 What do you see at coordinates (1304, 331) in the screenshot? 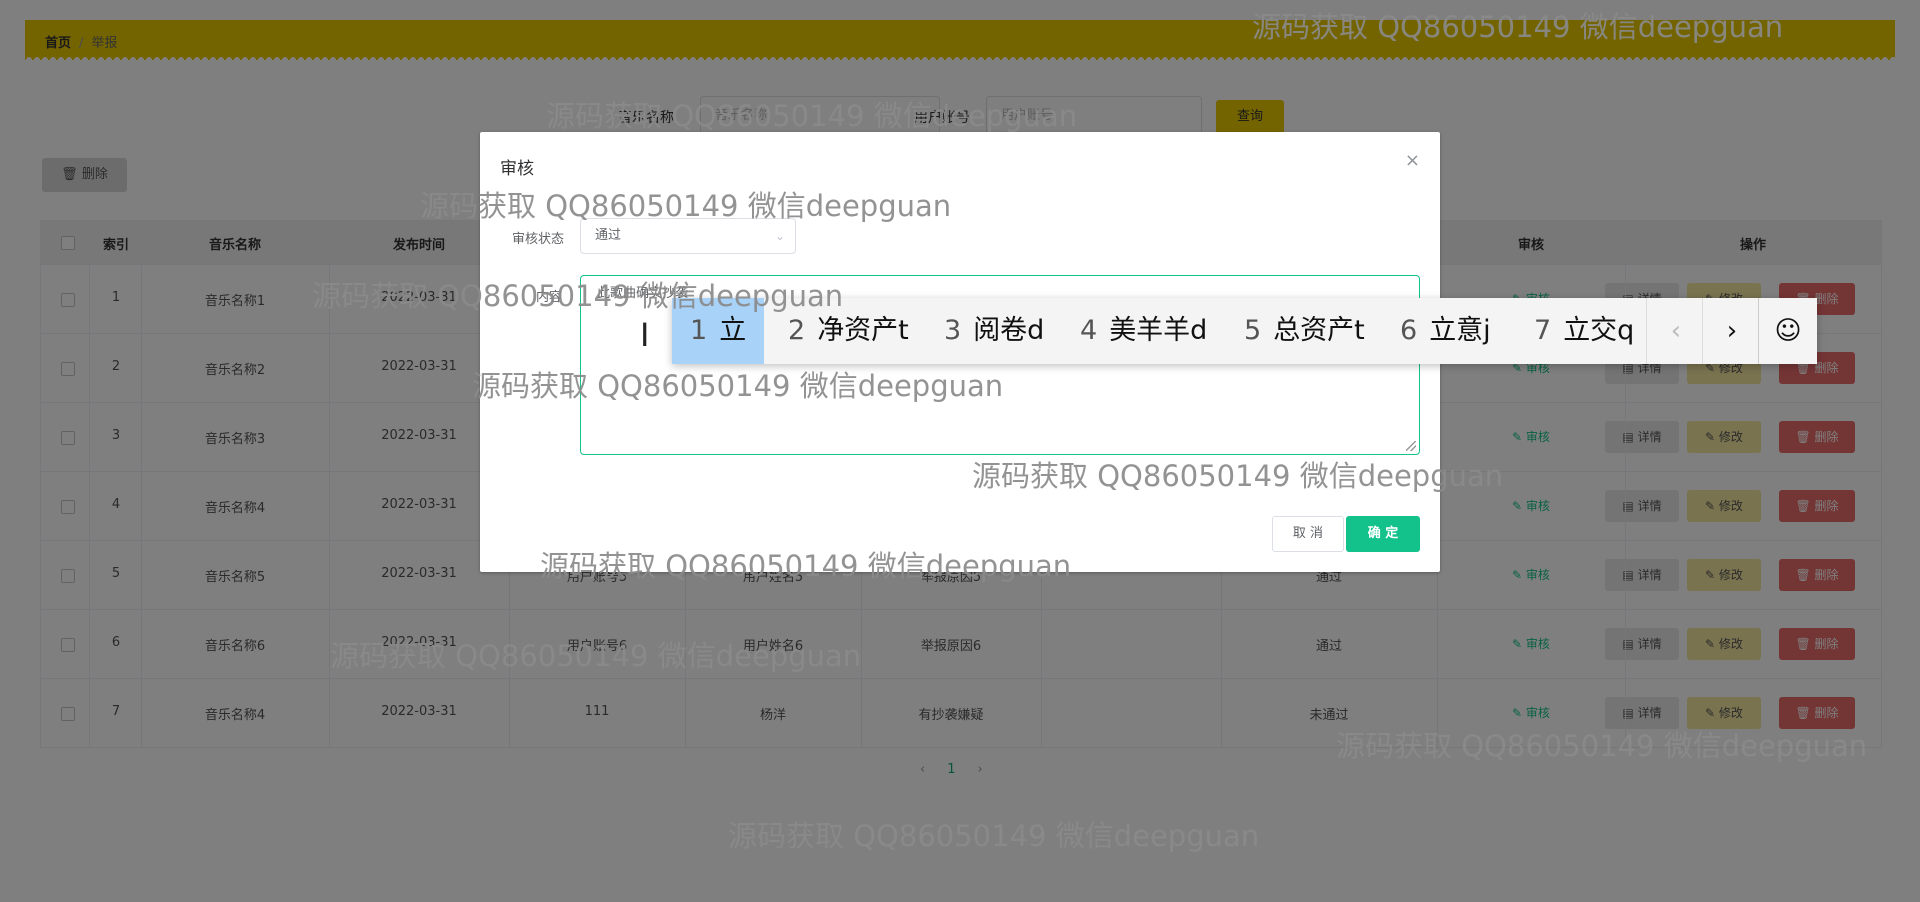
I see `ime-candidate-5: 5 总资产t` at bounding box center [1304, 331].